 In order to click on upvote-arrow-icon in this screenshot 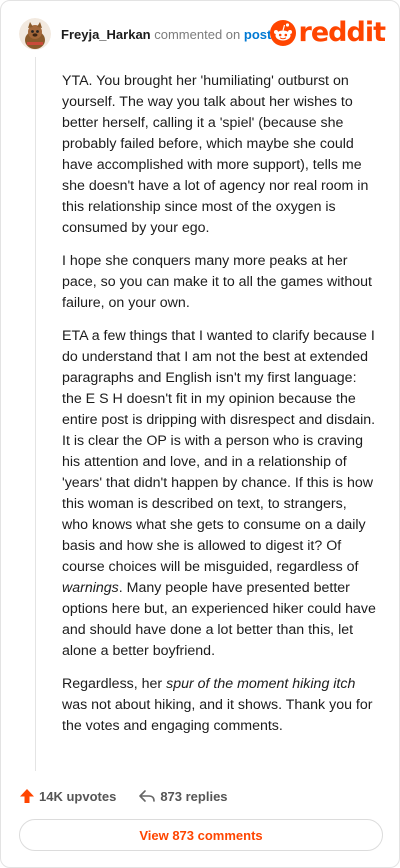, I will do `click(27, 796)`.